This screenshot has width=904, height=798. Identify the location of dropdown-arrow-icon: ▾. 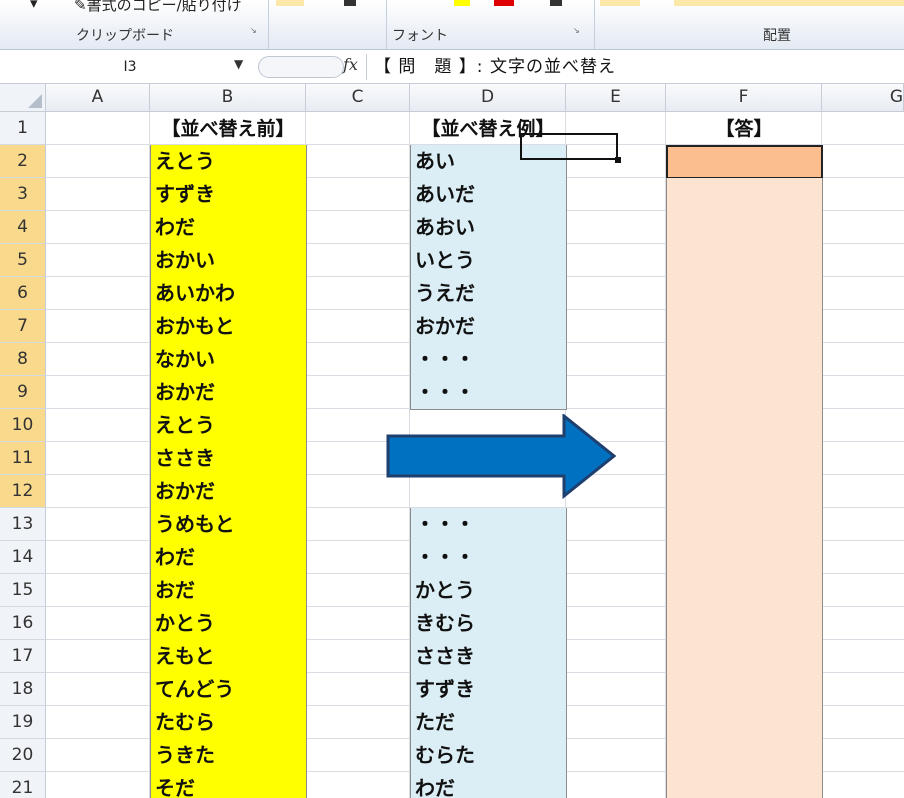
(34, 6).